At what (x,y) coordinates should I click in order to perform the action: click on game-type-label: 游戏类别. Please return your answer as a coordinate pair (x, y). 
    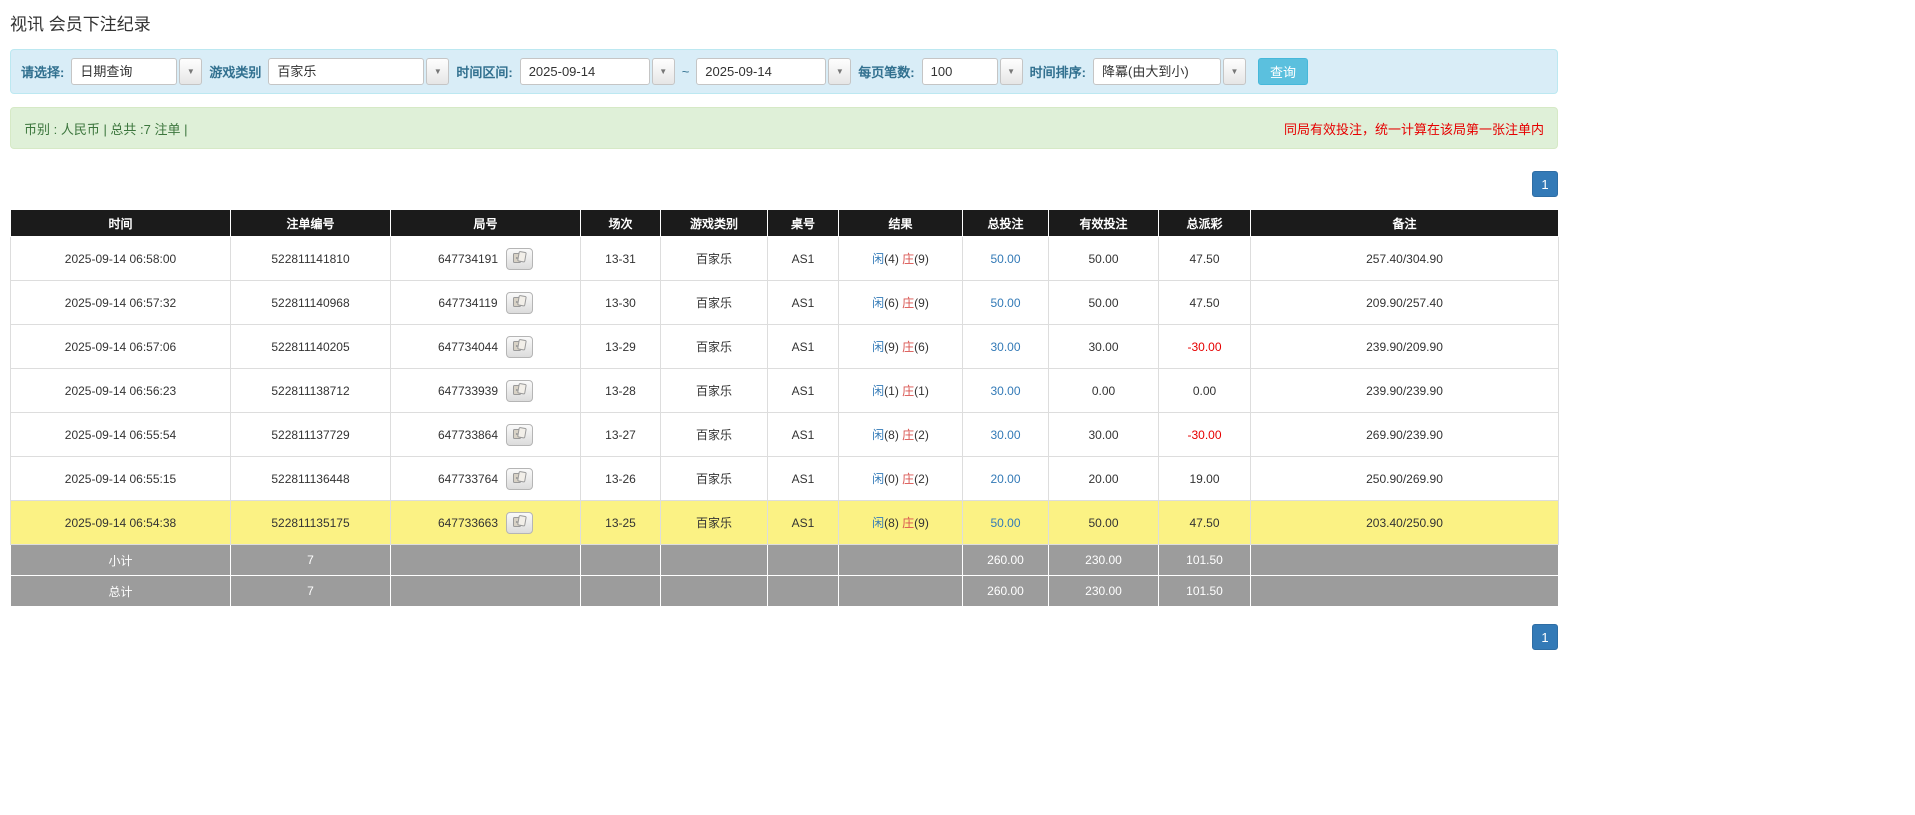
    Looking at the image, I should click on (235, 72).